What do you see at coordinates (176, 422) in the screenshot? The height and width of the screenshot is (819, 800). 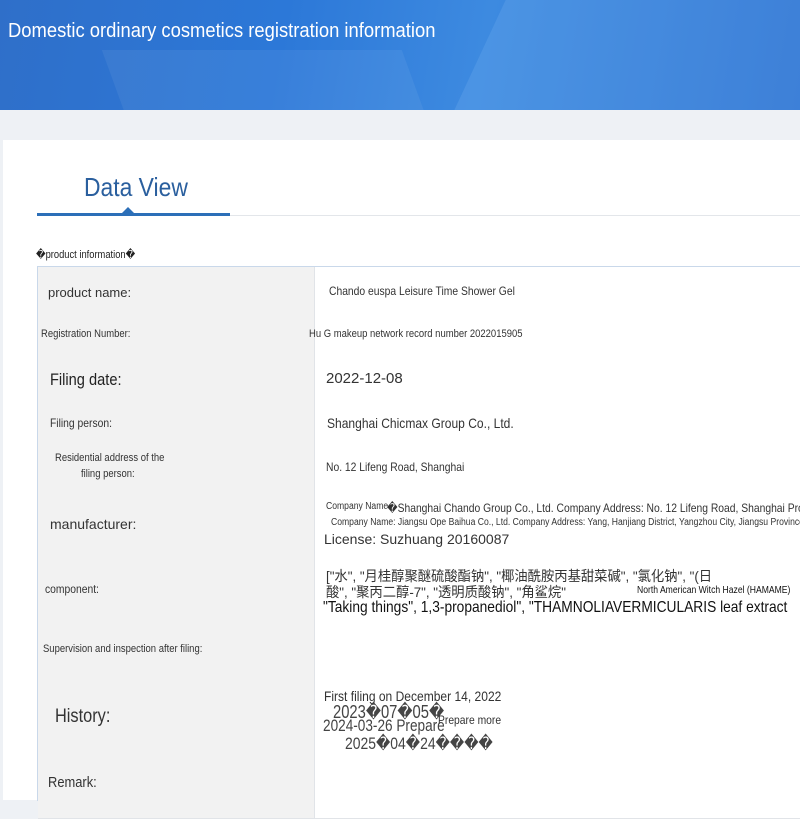 I see `row-label-cell: Filing person:` at bounding box center [176, 422].